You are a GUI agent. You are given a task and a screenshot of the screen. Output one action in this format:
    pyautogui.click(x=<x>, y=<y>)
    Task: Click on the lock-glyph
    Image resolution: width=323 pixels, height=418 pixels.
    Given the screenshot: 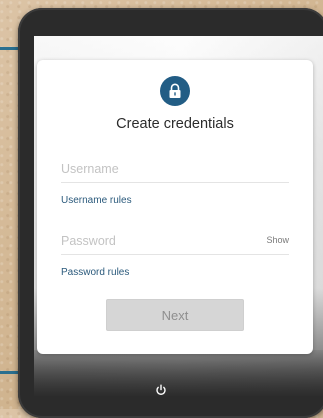 What is the action you would take?
    pyautogui.click(x=175, y=90)
    